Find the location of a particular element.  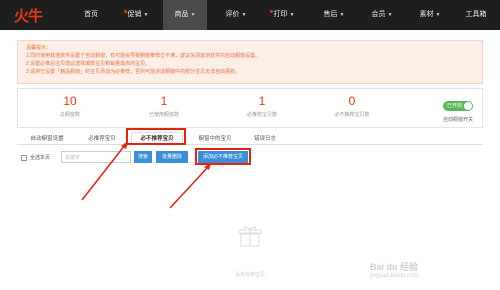

watermark: Bai du 经验 jingyan.baidu.com is located at coordinates (394, 269).